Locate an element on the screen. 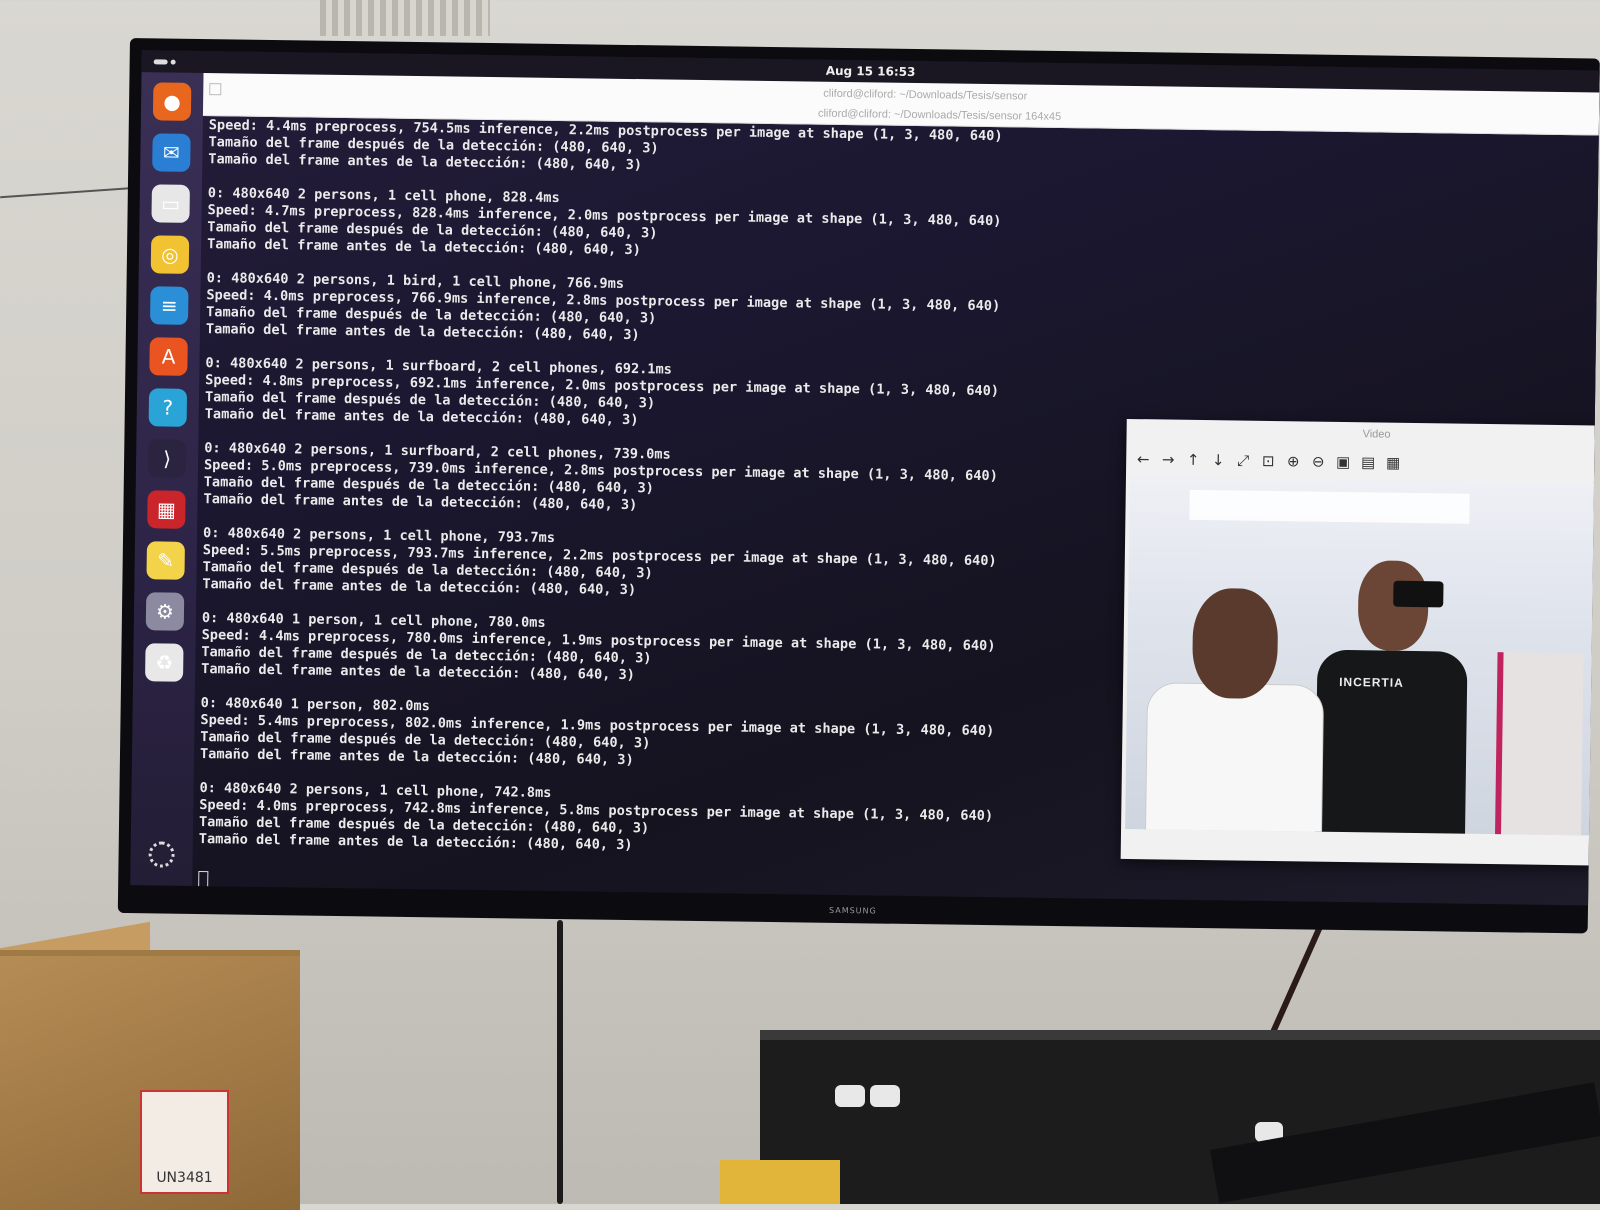 The width and height of the screenshot is (1600, 1210). person-shirt is located at coordinates (1234, 759).